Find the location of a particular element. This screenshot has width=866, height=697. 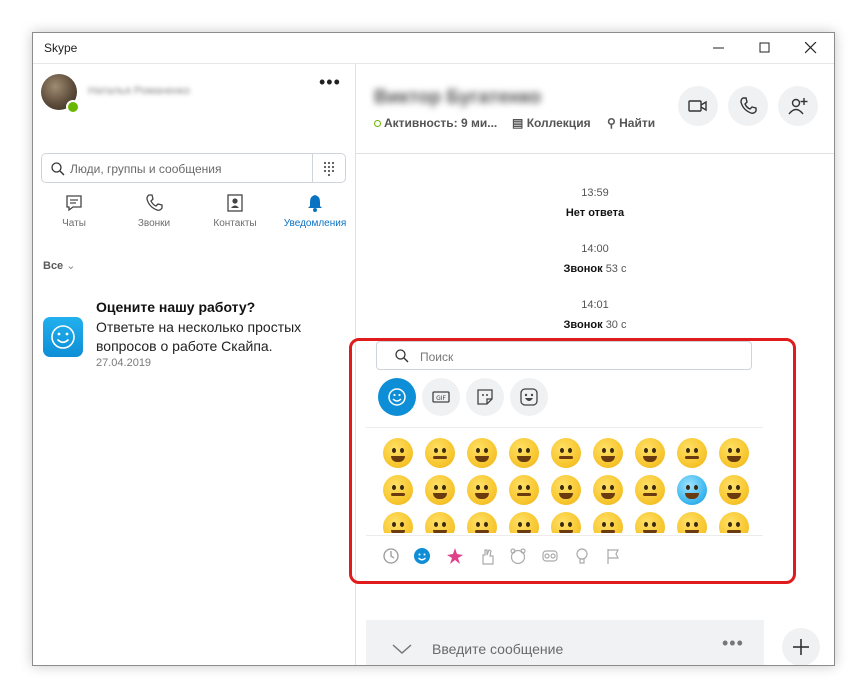

plus-icon is located at coordinates (801, 647).